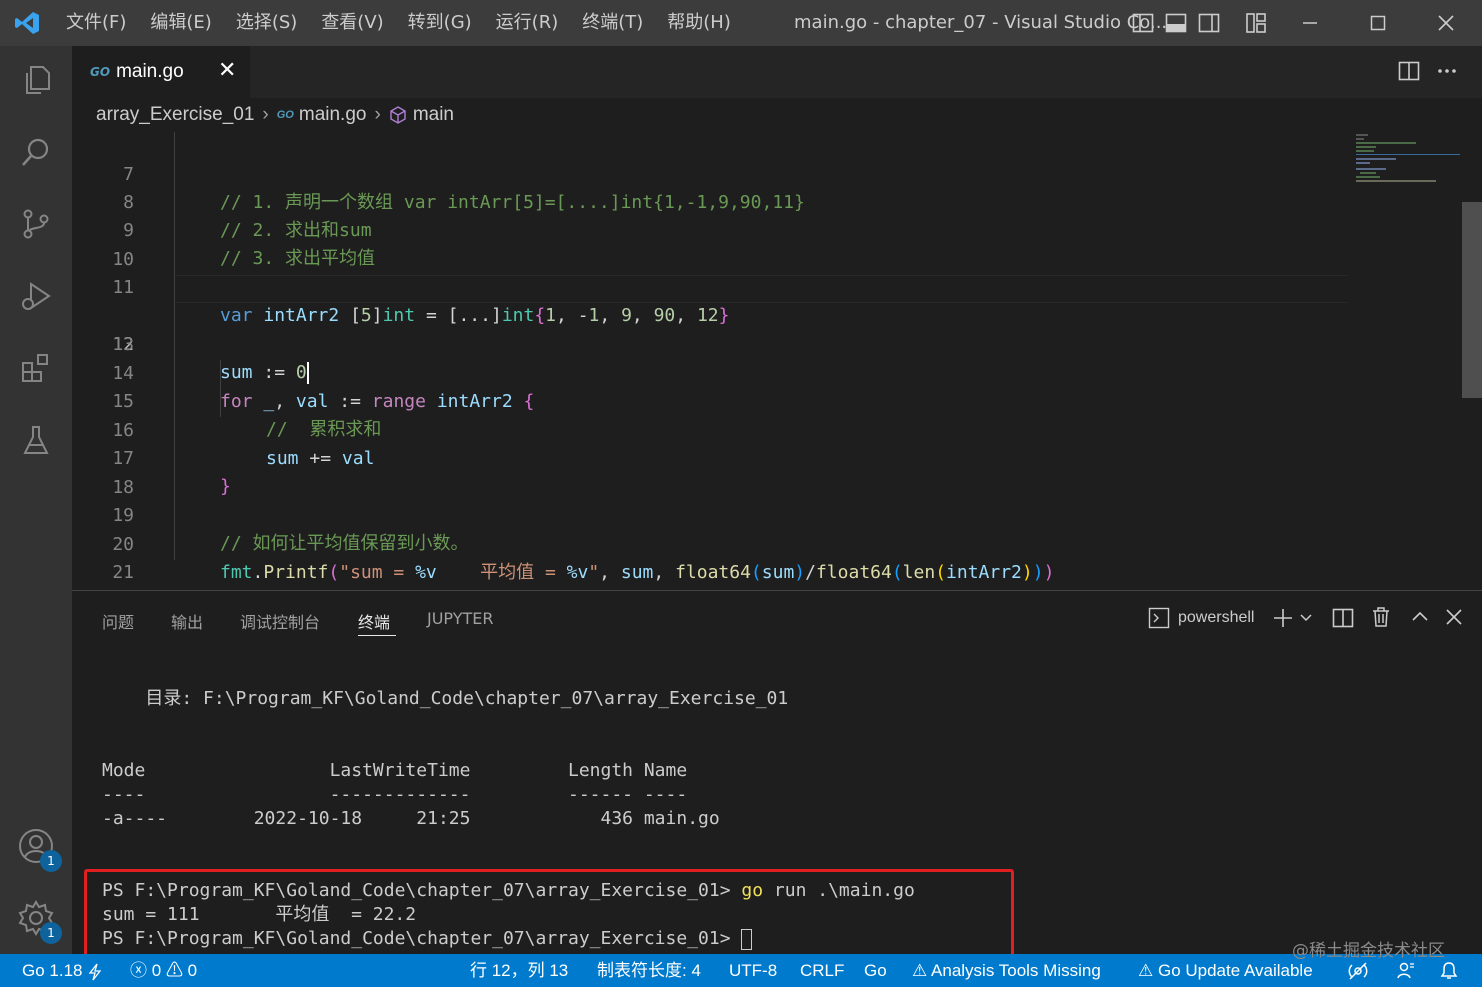  Describe the element at coordinates (266, 23) in the screenshot. I see `menu-selection: 选择(S)` at that location.